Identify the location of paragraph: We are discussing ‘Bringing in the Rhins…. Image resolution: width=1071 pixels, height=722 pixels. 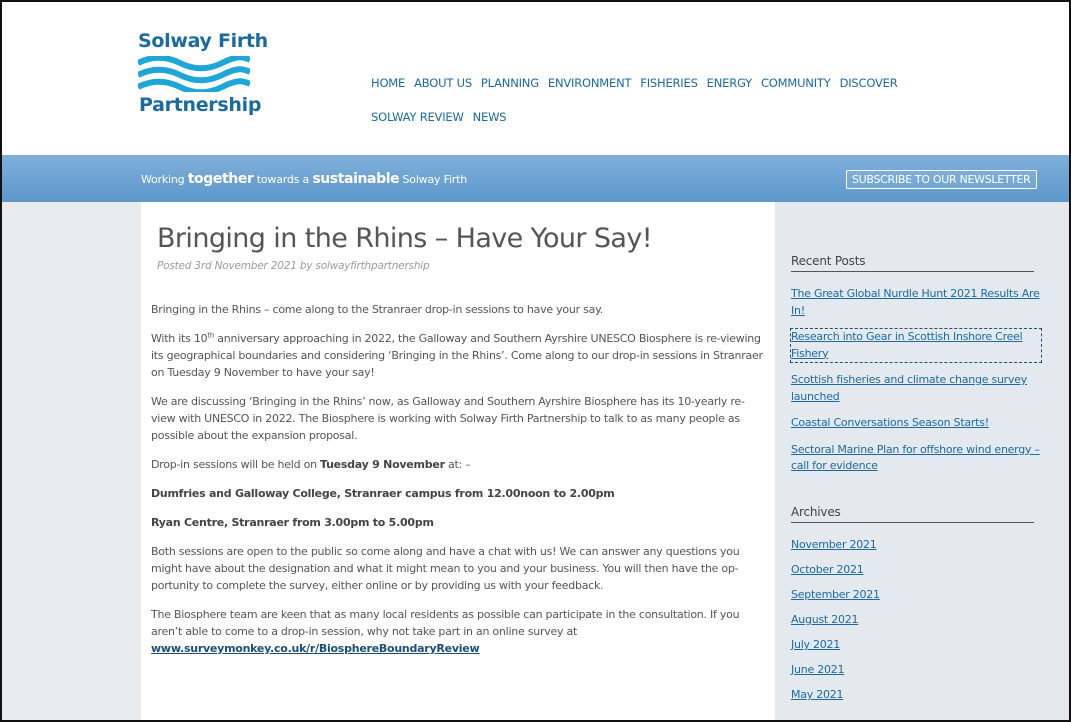
(448, 418).